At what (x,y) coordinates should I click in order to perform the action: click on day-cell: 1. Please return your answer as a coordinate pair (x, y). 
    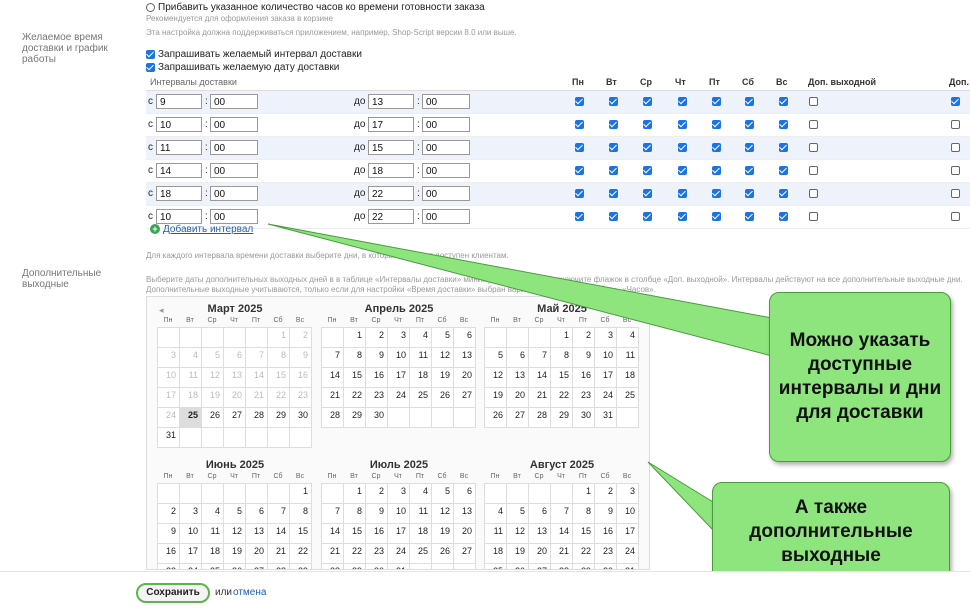
    Looking at the image, I should click on (355, 494).